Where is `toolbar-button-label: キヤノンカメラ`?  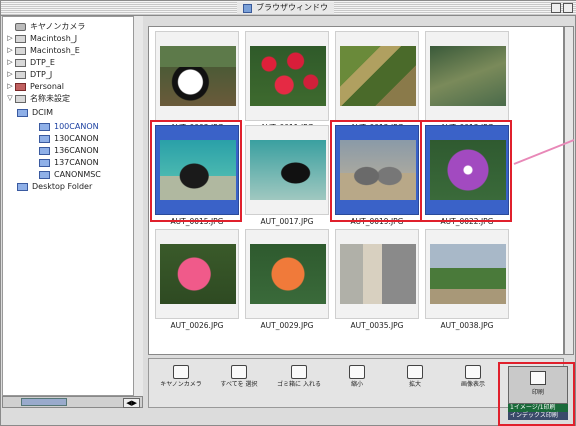
toolbar-button-label: キヤノンカメラ is located at coordinates (181, 384).